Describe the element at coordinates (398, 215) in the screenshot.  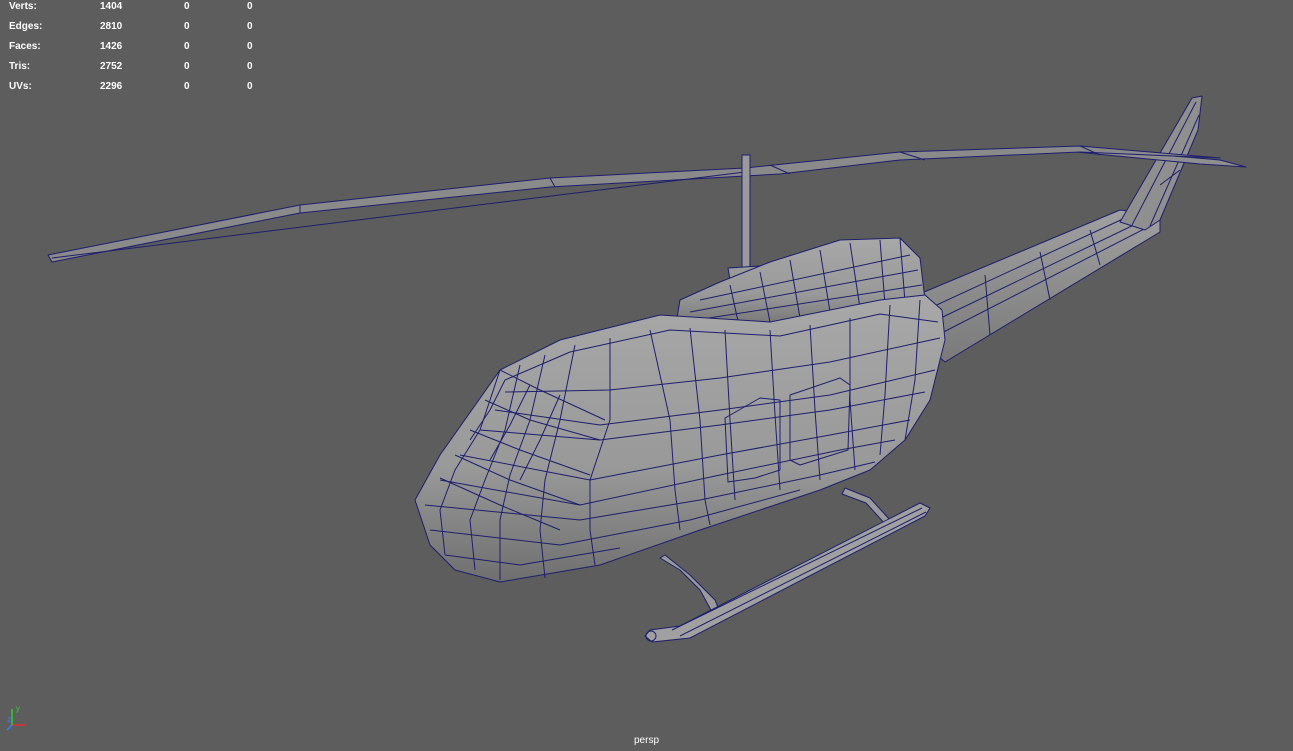
I see `main-rotor-left-wire` at that location.